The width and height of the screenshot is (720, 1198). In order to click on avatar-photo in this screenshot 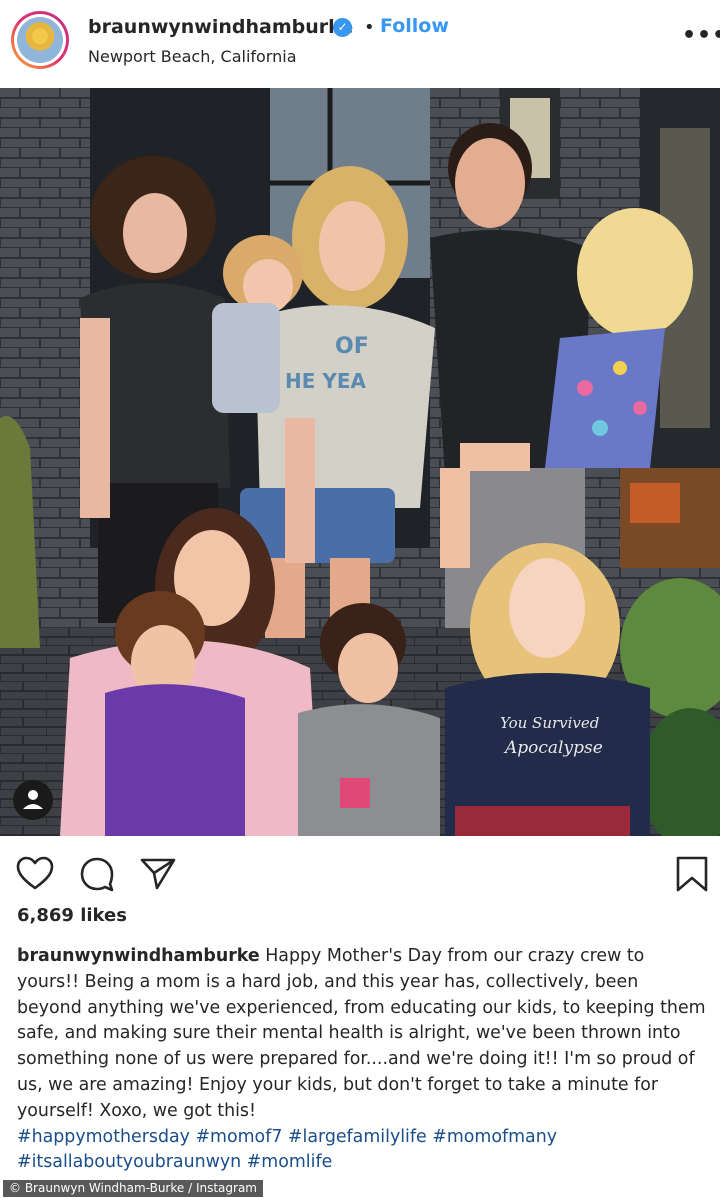, I will do `click(40, 40)`.